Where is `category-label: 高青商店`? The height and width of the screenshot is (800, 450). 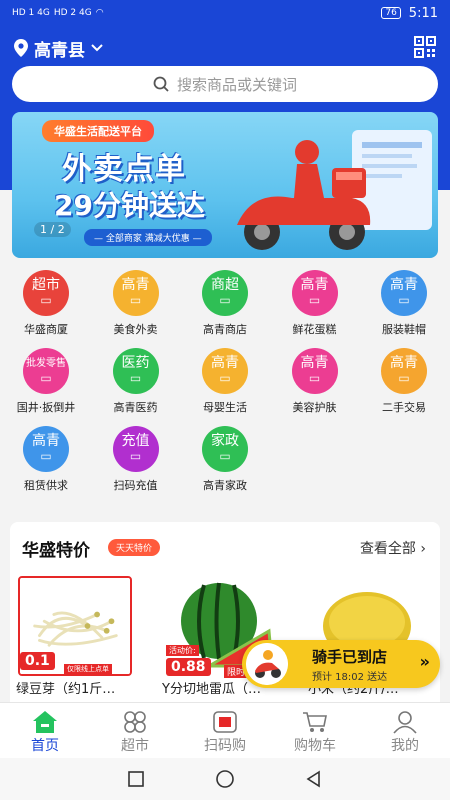
category-label: 高青商店 is located at coordinates (225, 329).